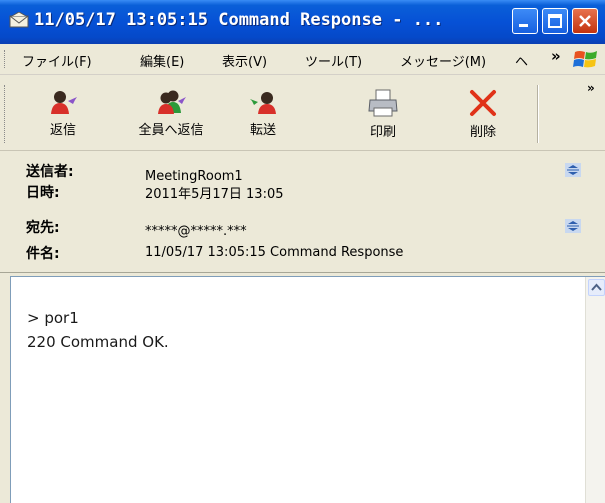  Describe the element at coordinates (244, 60) in the screenshot. I see `menu-view: 表示(V)` at that location.